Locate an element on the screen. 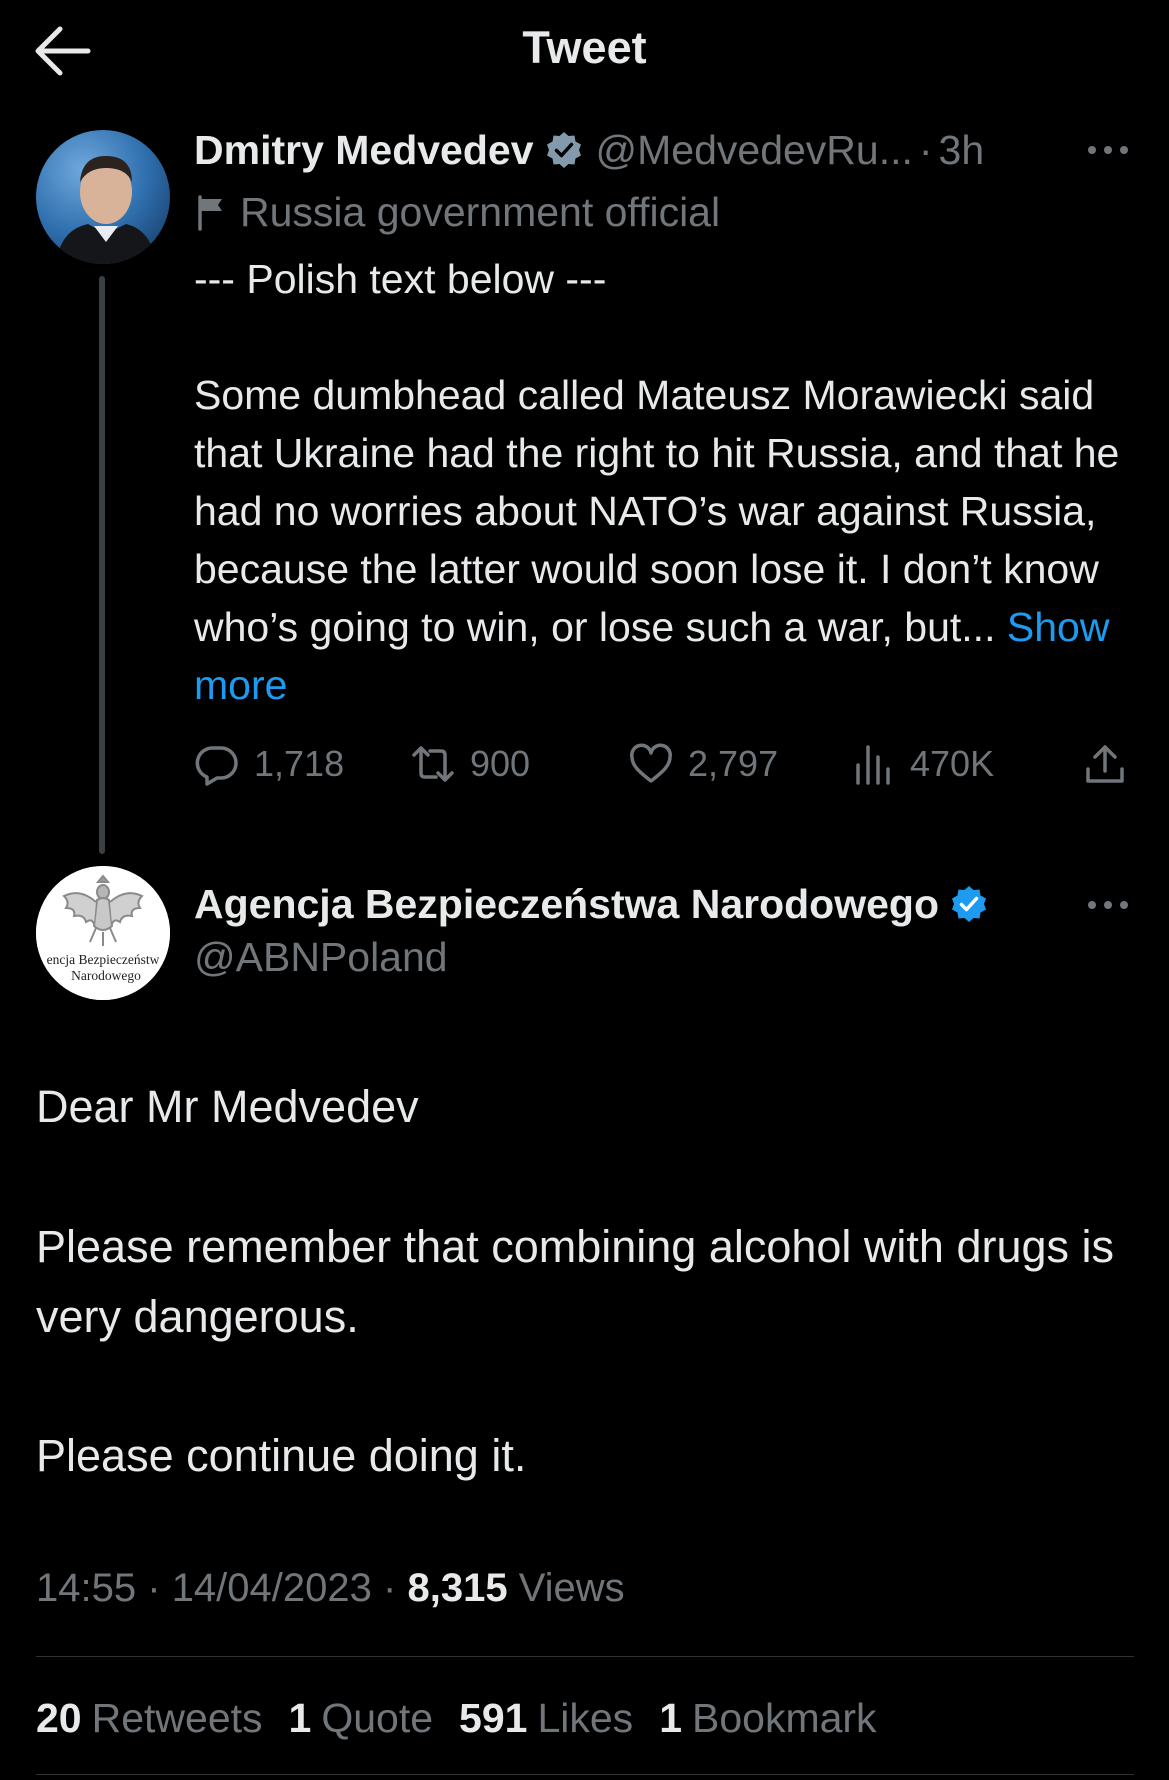  bookmarks-stat: 1 Bookmark is located at coordinates (767, 1718).